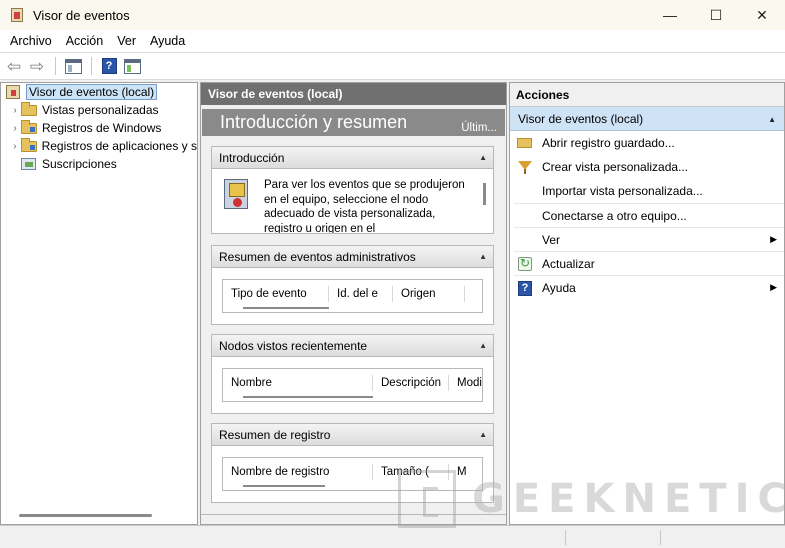  What do you see at coordinates (581, 118) in the screenshot?
I see `actions-group-title: Visor de eventos (local)` at bounding box center [581, 118].